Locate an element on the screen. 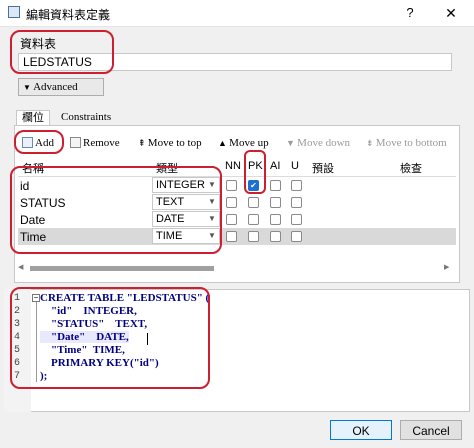 Image resolution: width=474 pixels, height=448 pixels. help-button: ? is located at coordinates (410, 13).